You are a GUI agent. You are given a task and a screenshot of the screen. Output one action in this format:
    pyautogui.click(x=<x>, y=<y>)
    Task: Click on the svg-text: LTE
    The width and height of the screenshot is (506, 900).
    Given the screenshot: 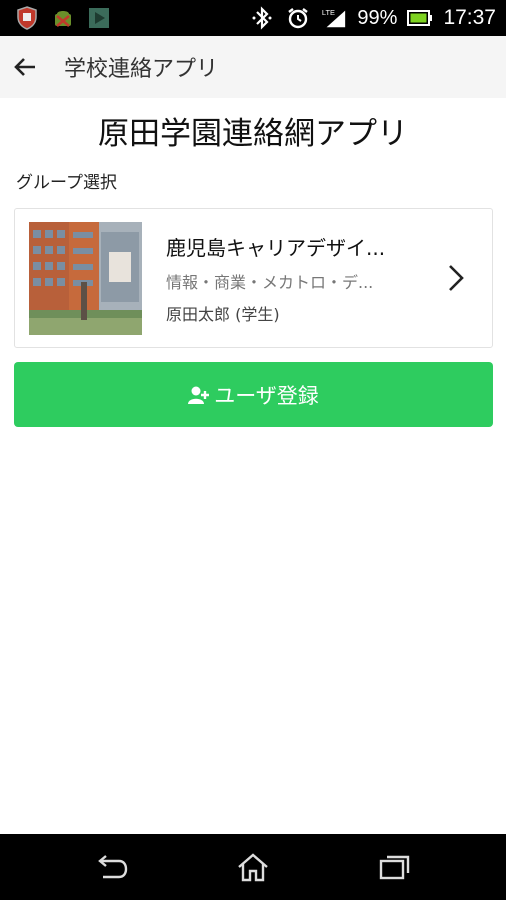 What is the action you would take?
    pyautogui.click(x=328, y=12)
    